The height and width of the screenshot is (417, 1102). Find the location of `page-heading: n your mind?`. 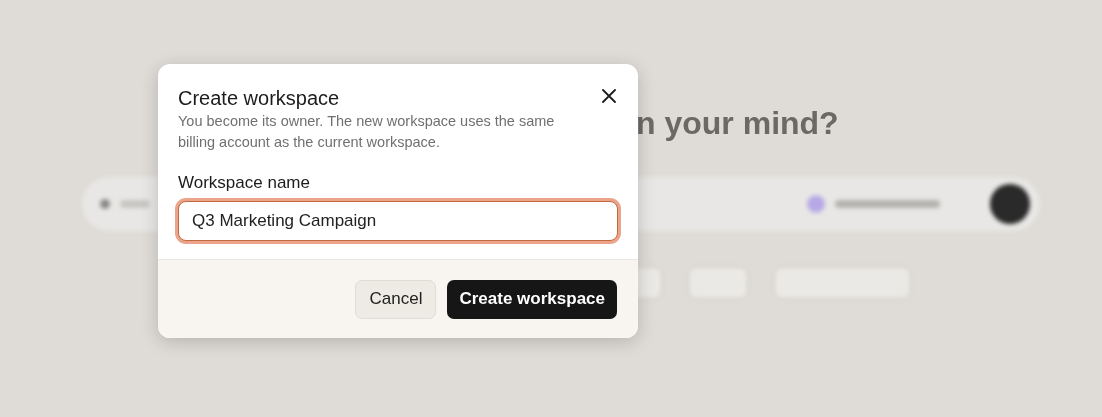

page-heading: n your mind? is located at coordinates (738, 123).